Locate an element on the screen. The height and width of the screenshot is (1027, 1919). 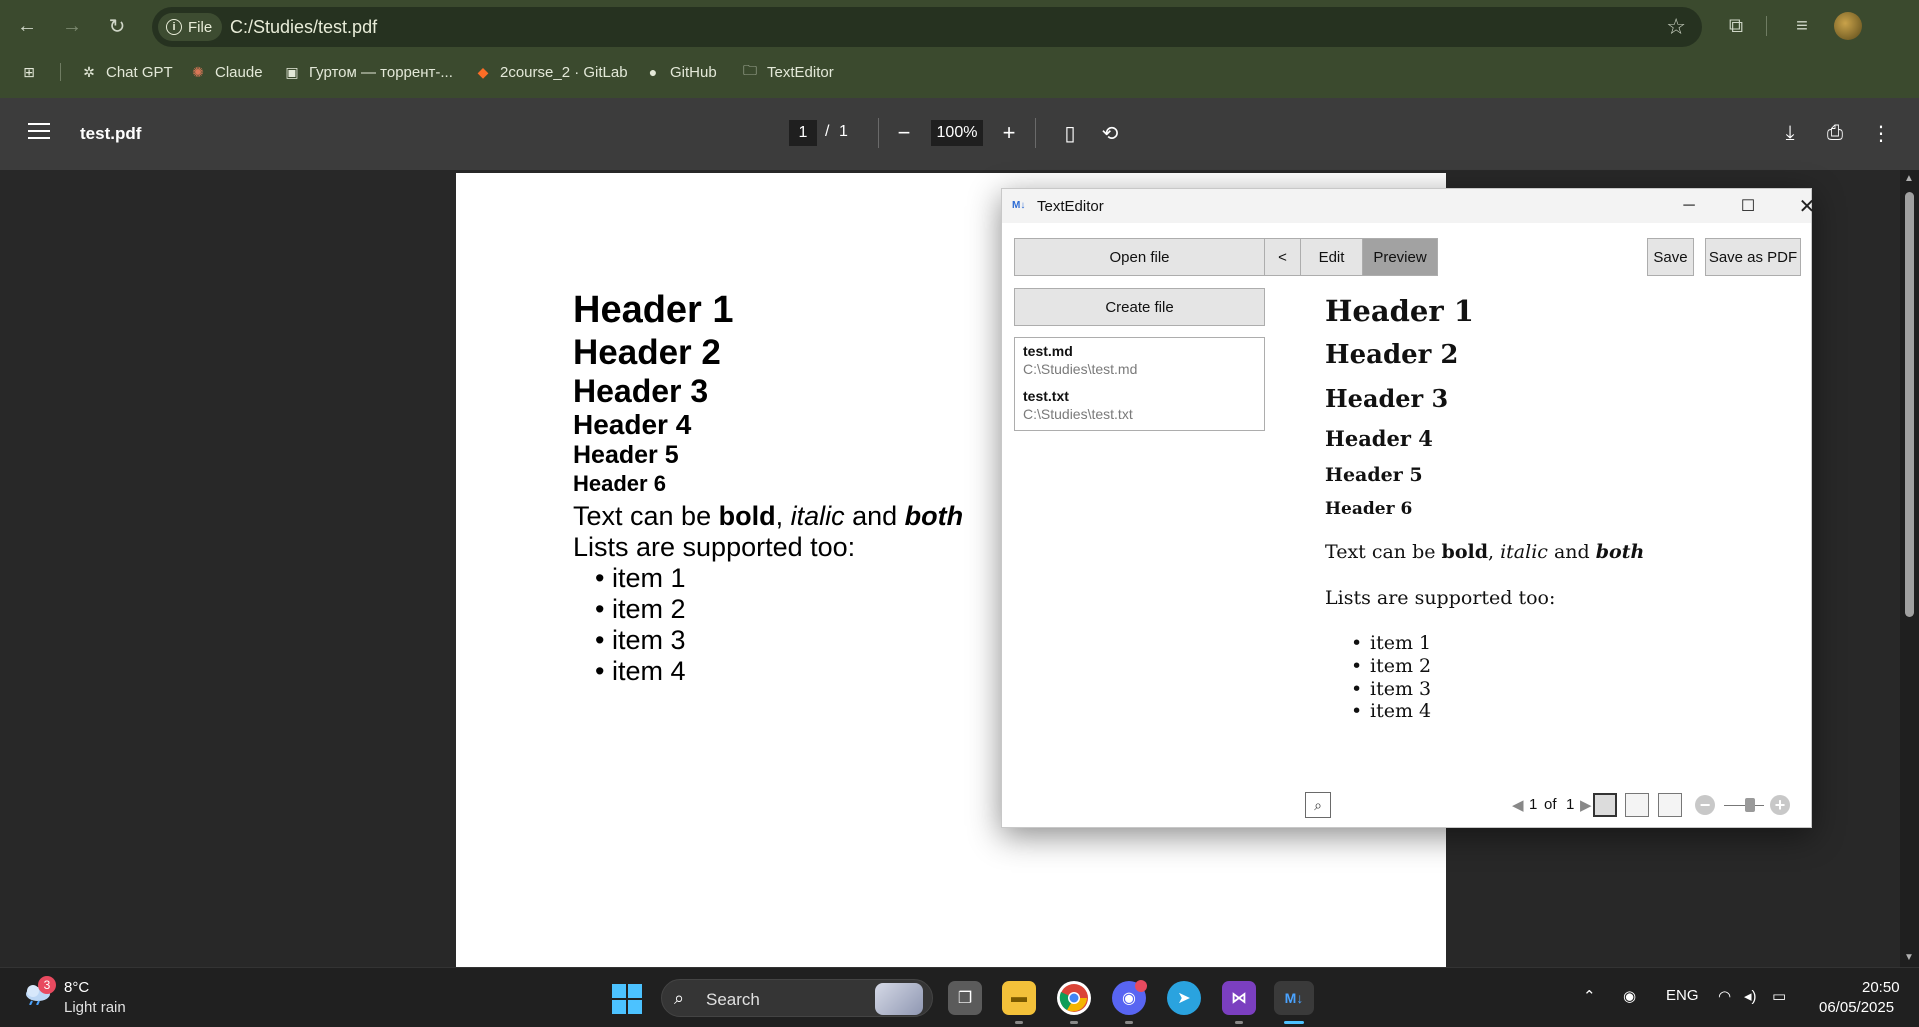
scroll-down-arrow-icon: ▼ is located at coordinates (1909, 957).